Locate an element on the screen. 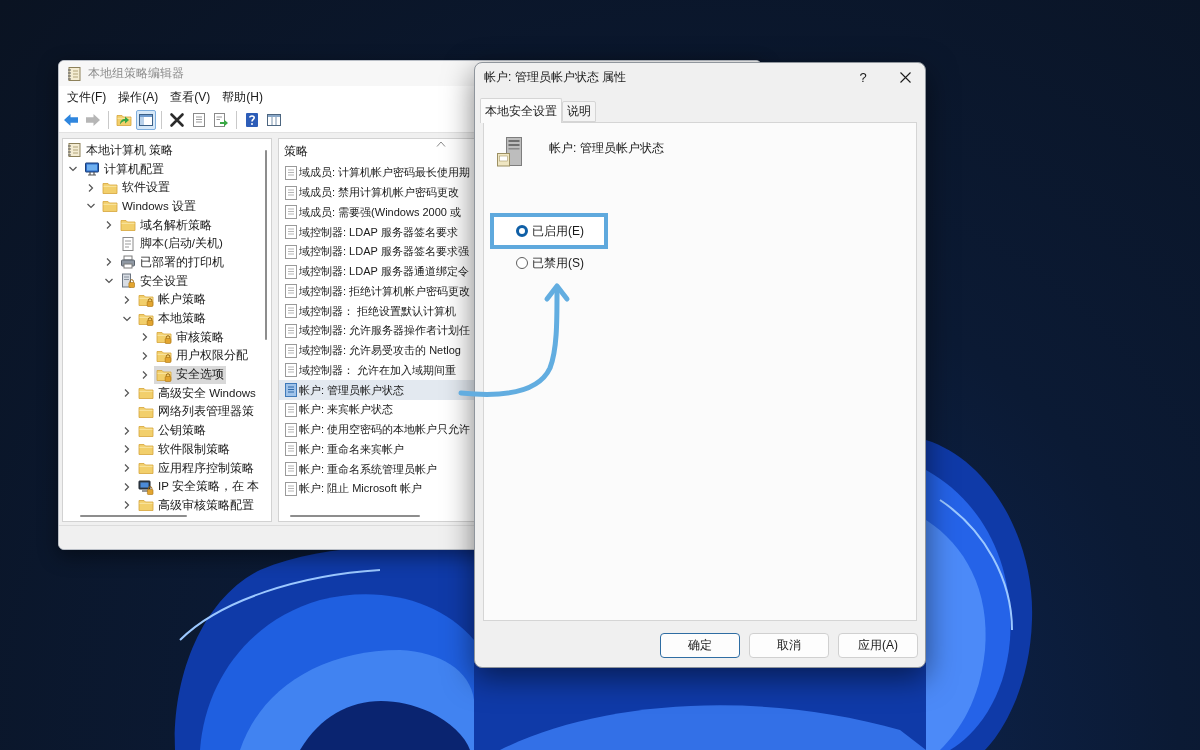  menu-item: 文件(F) is located at coordinates (87, 97).